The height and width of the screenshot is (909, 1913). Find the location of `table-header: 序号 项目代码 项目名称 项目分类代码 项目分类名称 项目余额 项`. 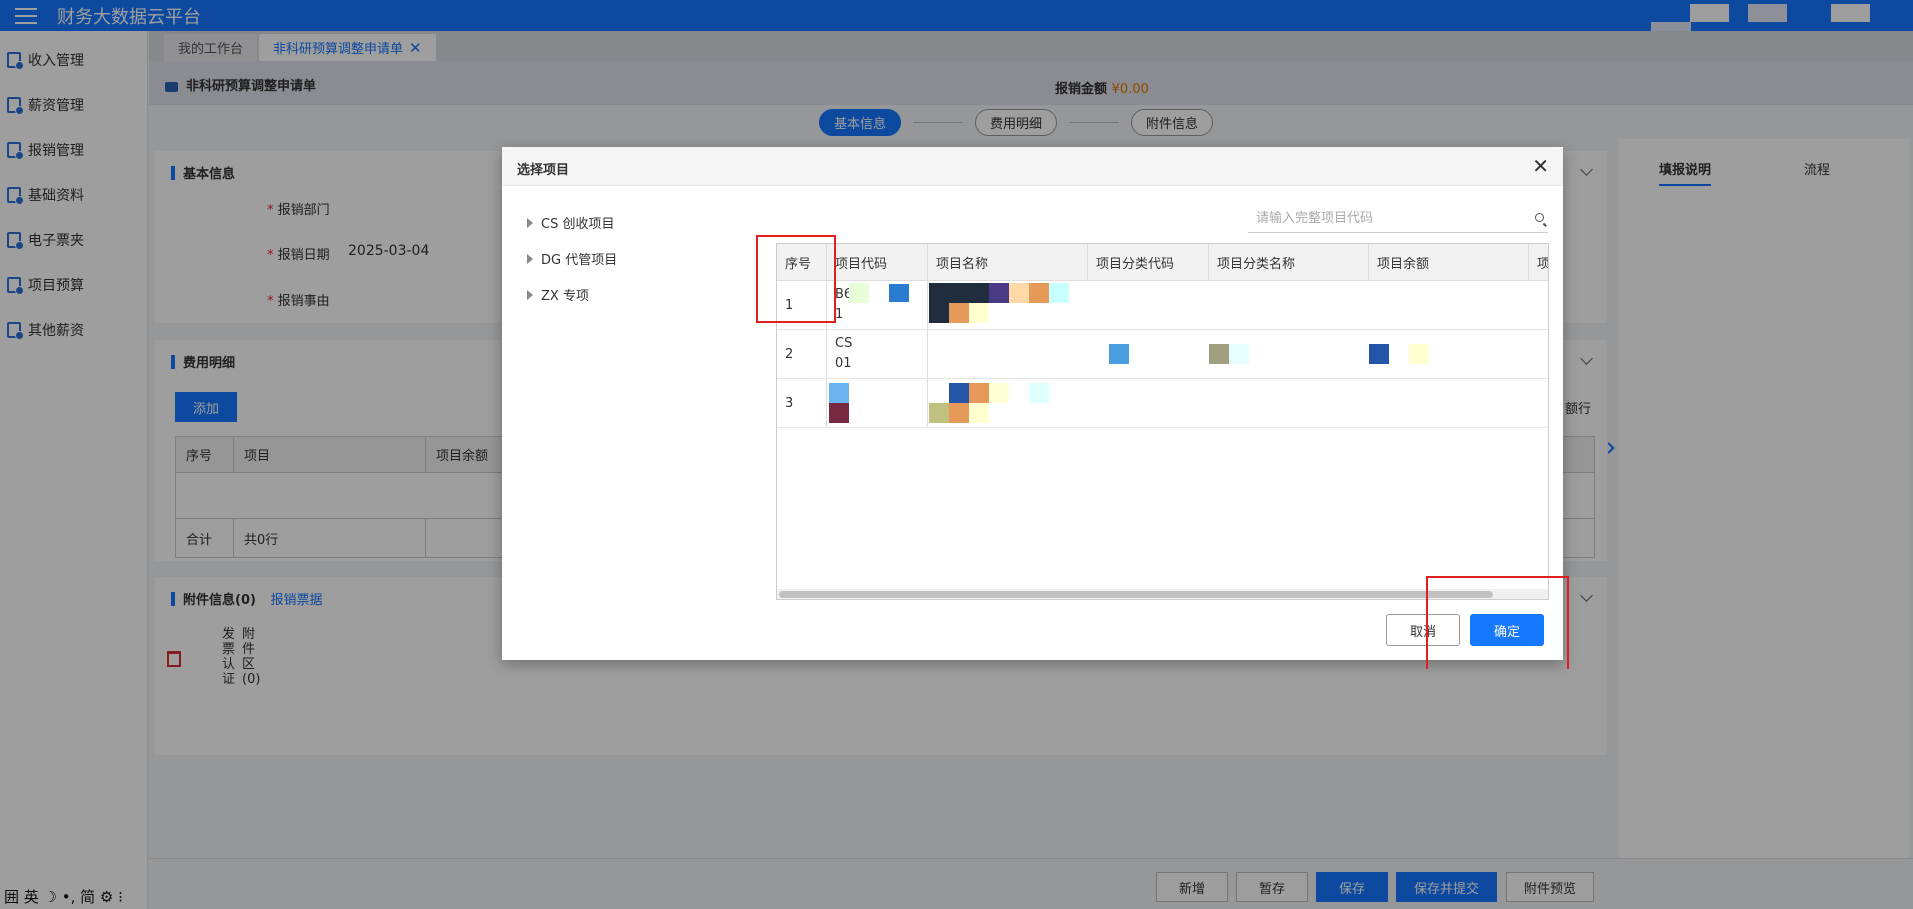

table-header: 序号 项目代码 项目名称 项目分类代码 项目分类名称 项目余额 项 is located at coordinates (1162, 262).